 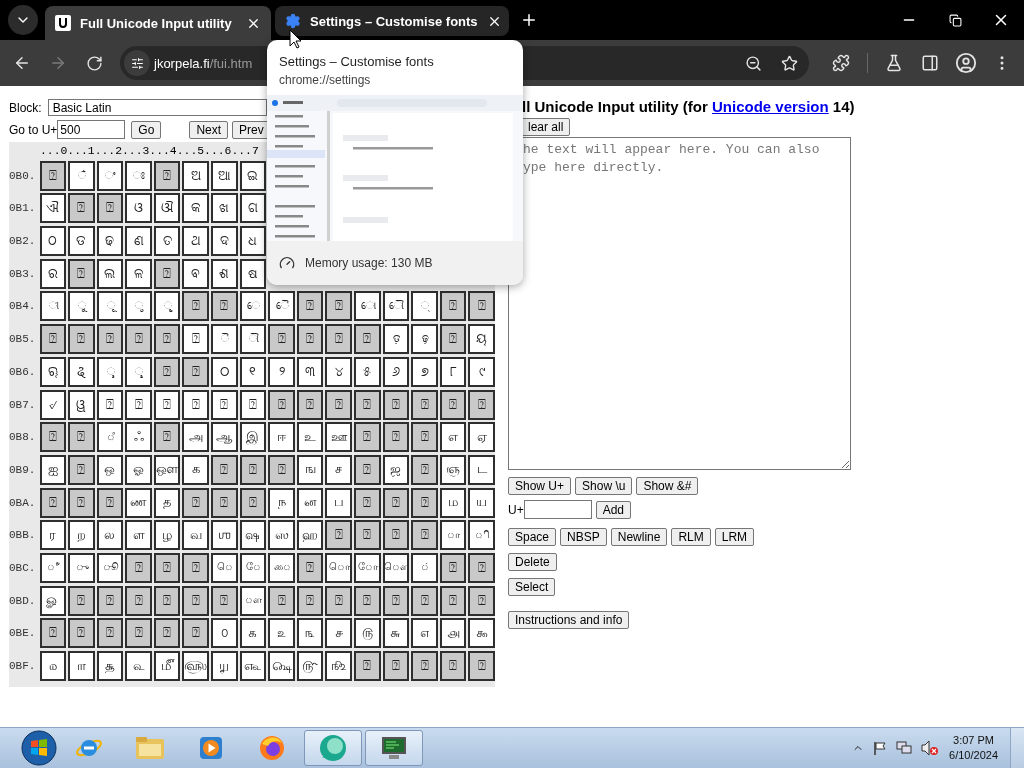 What do you see at coordinates (453, 371) in the screenshot?
I see `char-button: ୮` at bounding box center [453, 371].